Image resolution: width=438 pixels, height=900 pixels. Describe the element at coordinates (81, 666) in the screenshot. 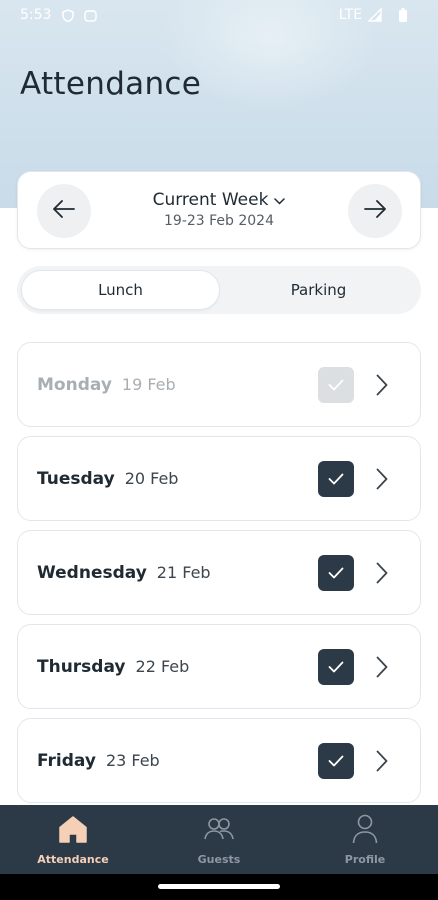

I see `day-name: Thursday` at that location.